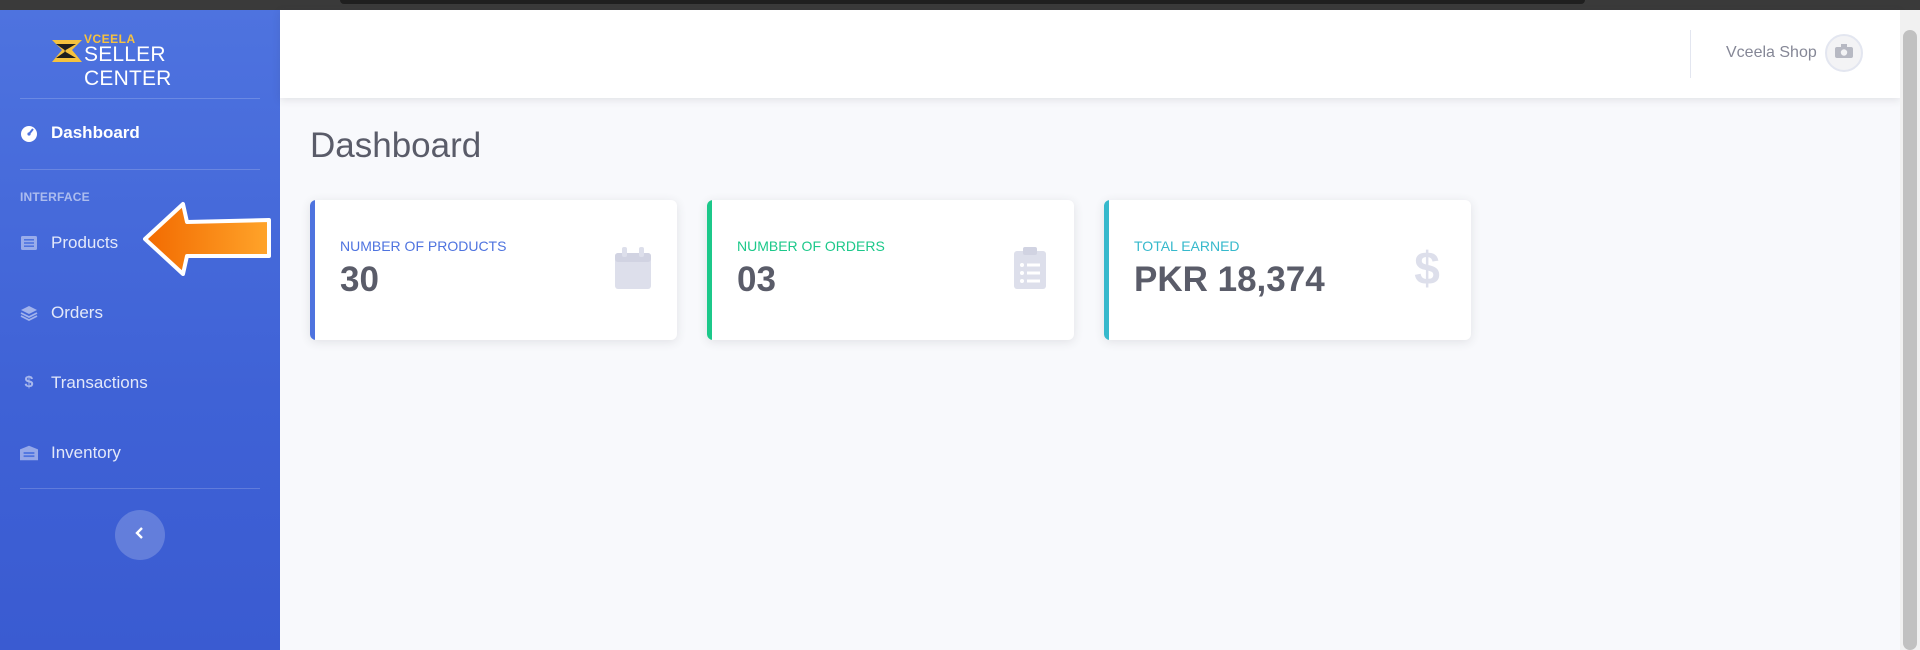 The image size is (1920, 650). Describe the element at coordinates (1771, 53) in the screenshot. I see `user-name: Vceela Shop` at that location.